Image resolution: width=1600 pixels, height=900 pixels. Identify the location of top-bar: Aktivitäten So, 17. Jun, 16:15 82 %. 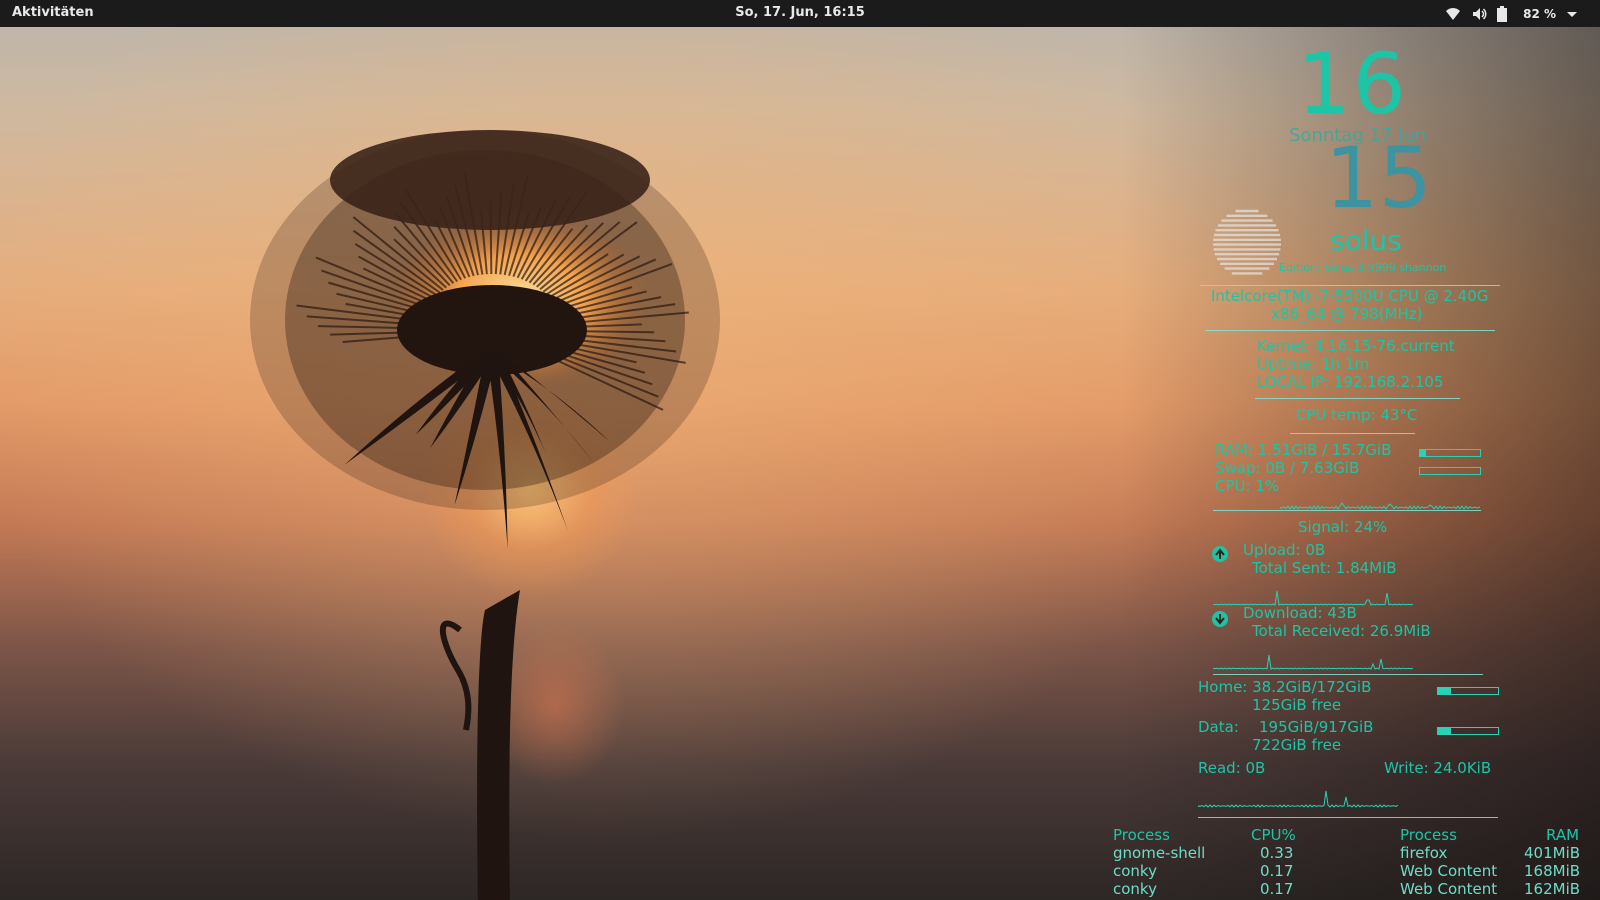
(800, 13).